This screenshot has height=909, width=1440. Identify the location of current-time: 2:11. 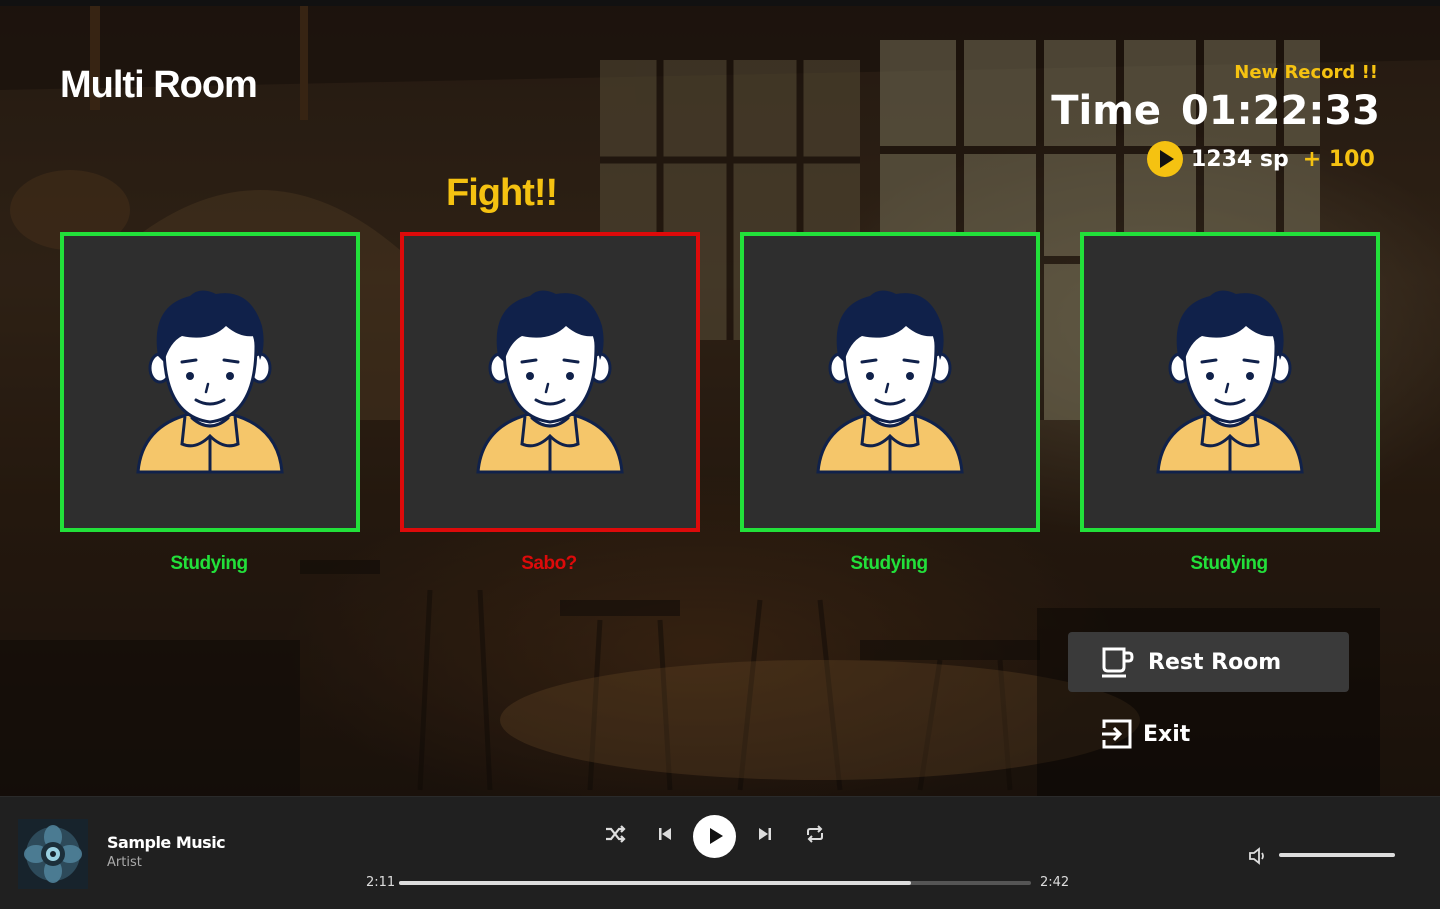
(381, 882).